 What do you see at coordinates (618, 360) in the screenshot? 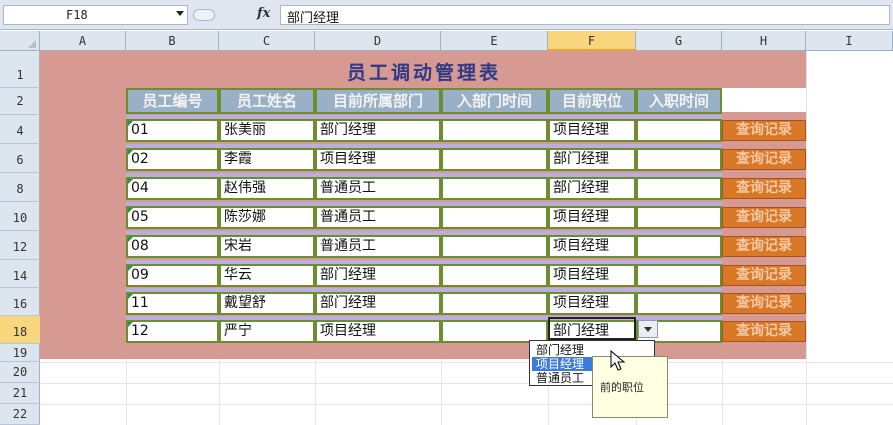
I see `mouse-pointer-icon` at bounding box center [618, 360].